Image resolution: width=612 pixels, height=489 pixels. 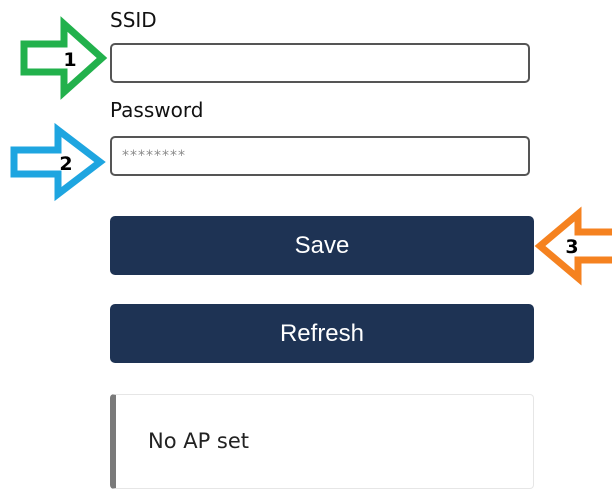 I want to click on password-input, so click(x=320, y=156).